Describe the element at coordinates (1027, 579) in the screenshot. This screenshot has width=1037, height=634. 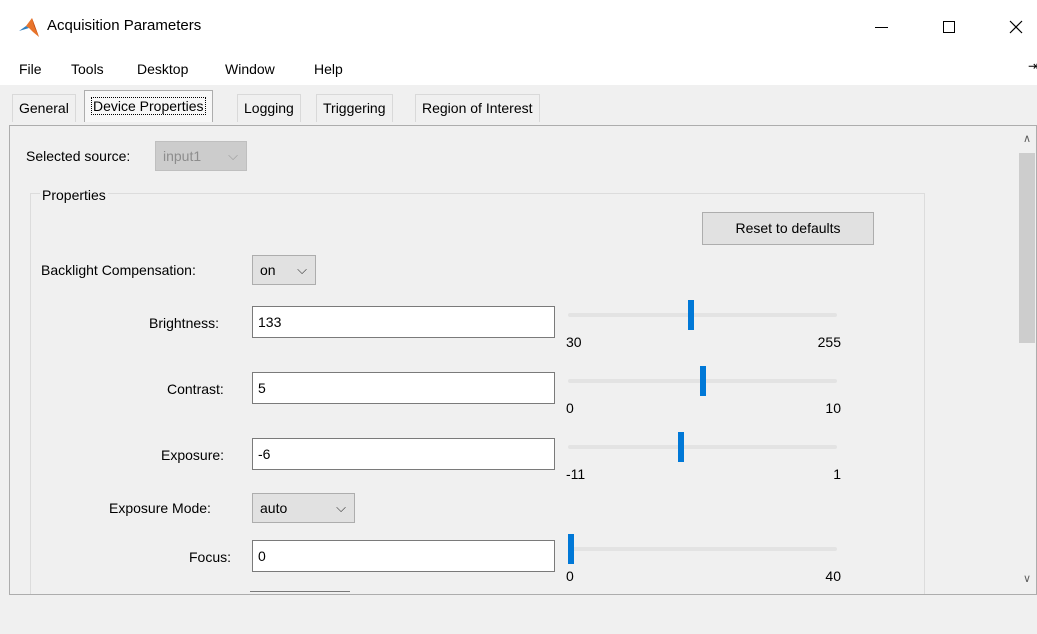
I see `scroll-down-icon: ∨` at that location.